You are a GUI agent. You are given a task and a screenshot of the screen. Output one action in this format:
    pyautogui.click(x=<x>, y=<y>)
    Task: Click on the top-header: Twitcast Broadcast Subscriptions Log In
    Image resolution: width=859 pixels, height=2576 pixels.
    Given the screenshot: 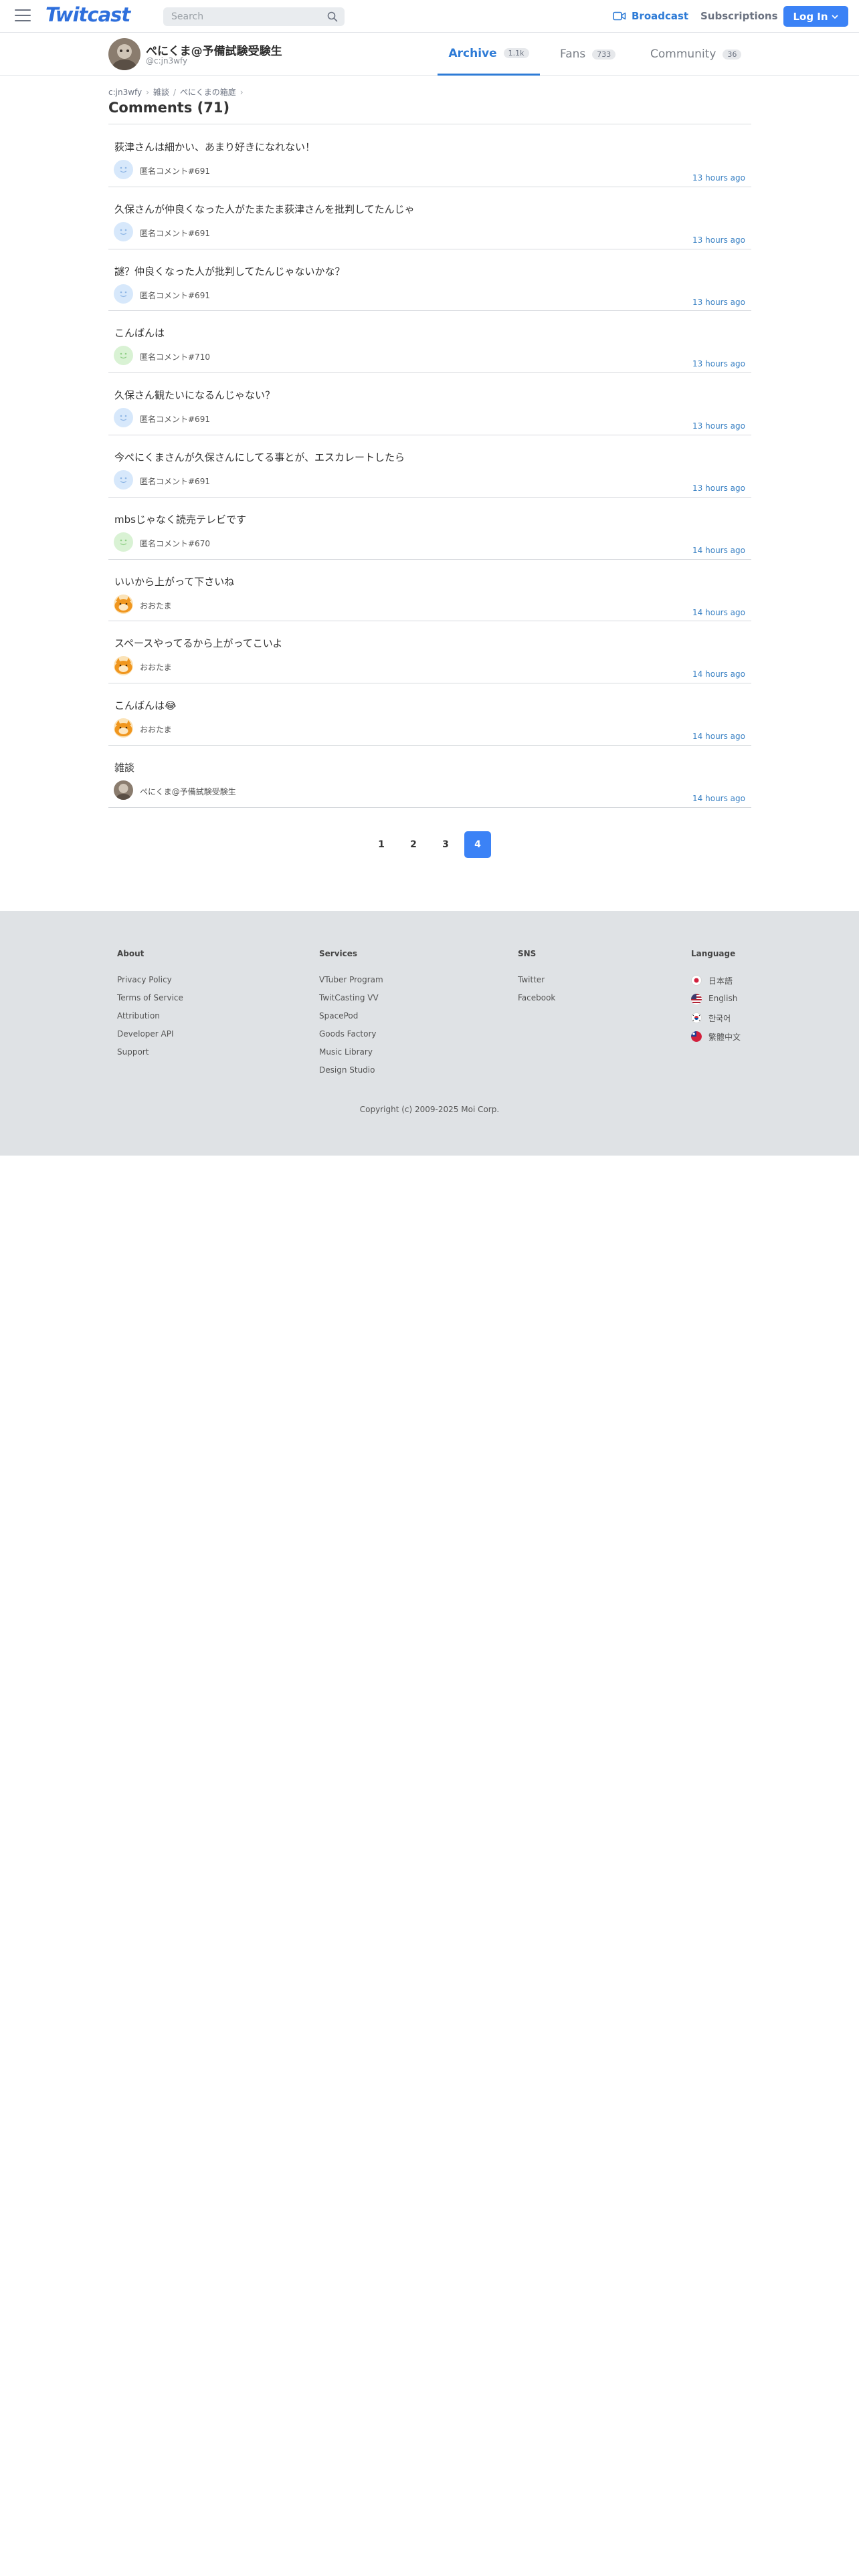 What is the action you would take?
    pyautogui.click(x=429, y=16)
    